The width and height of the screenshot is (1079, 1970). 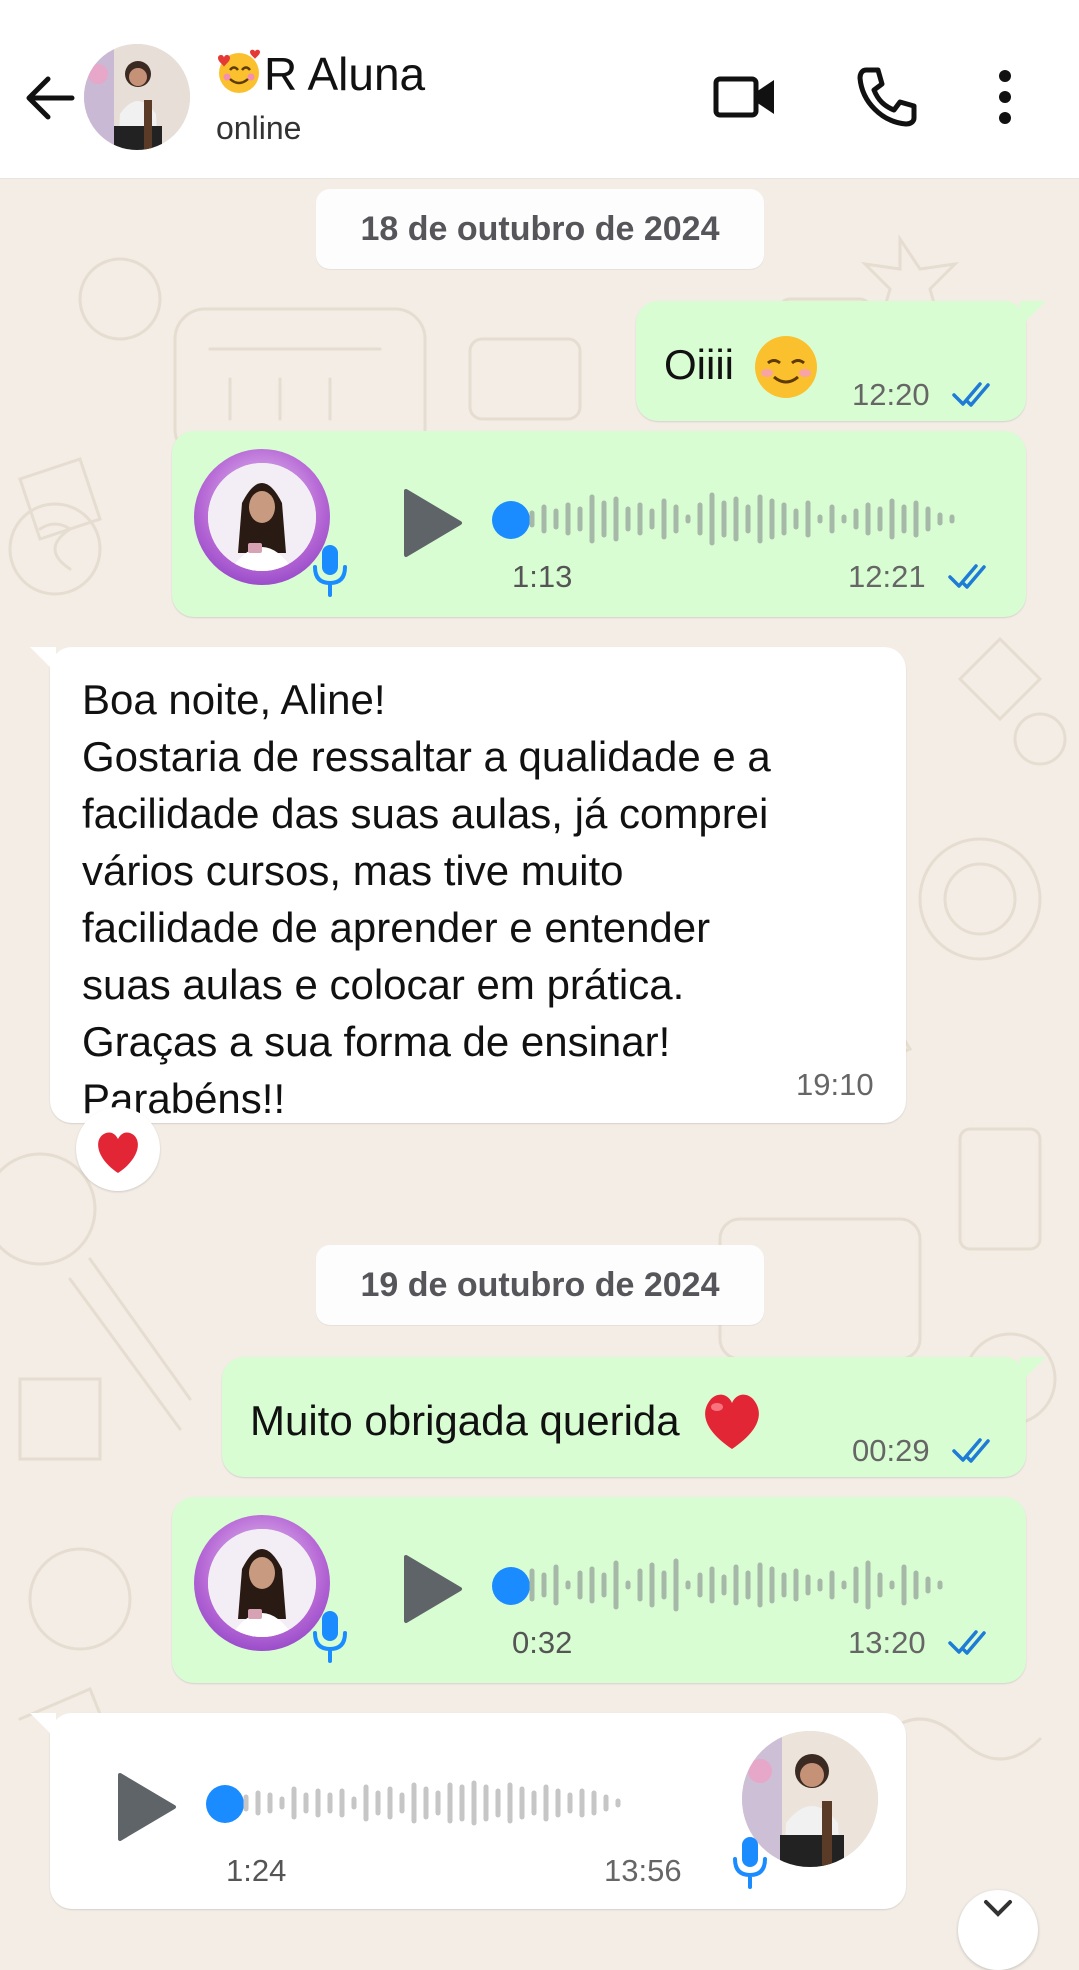 I want to click on contact-name: R Aluna, so click(x=319, y=73).